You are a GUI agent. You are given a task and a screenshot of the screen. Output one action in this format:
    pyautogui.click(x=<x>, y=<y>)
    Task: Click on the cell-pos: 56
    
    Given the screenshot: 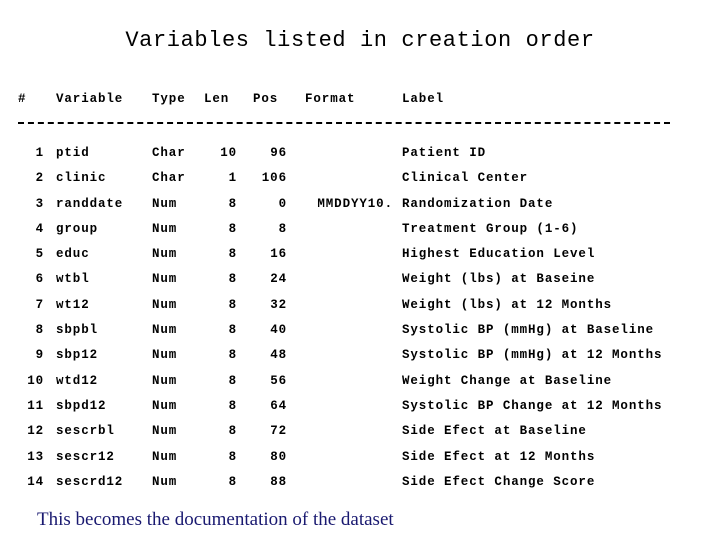 What is the action you would take?
    pyautogui.click(x=278, y=380)
    